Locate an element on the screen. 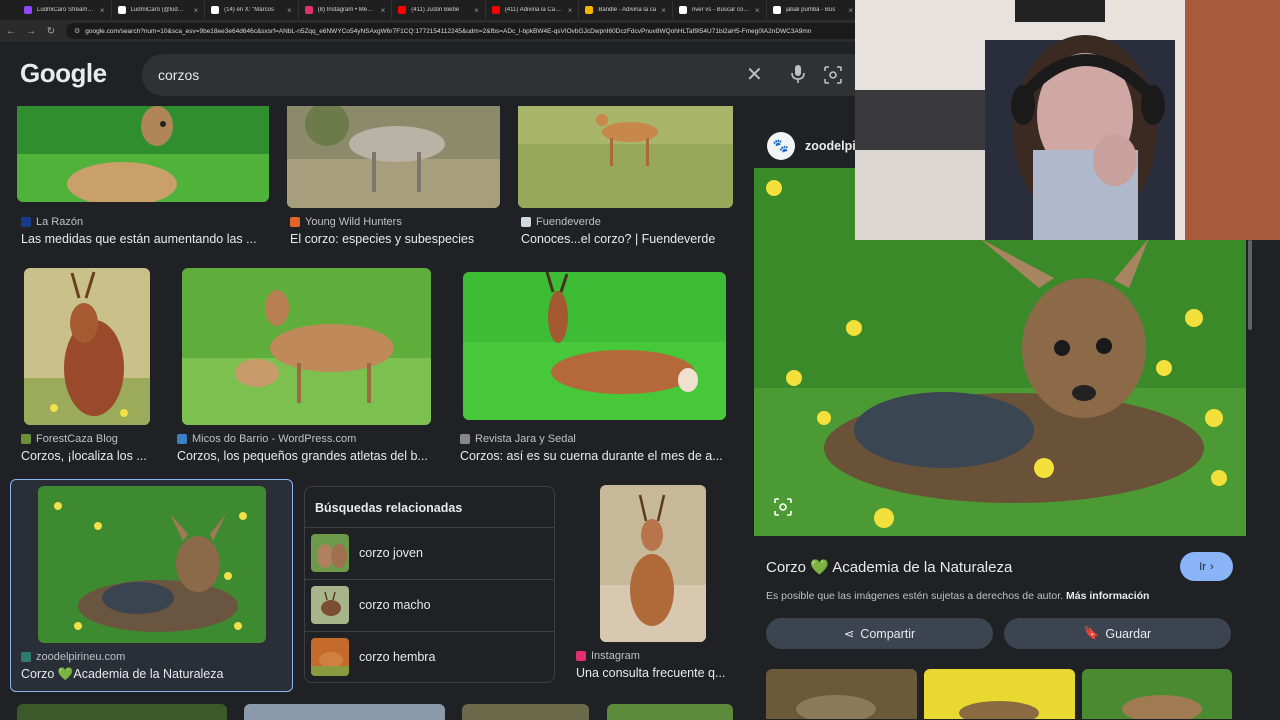 The width and height of the screenshot is (1280, 720). result-source: Fuendeverde is located at coordinates (561, 222).